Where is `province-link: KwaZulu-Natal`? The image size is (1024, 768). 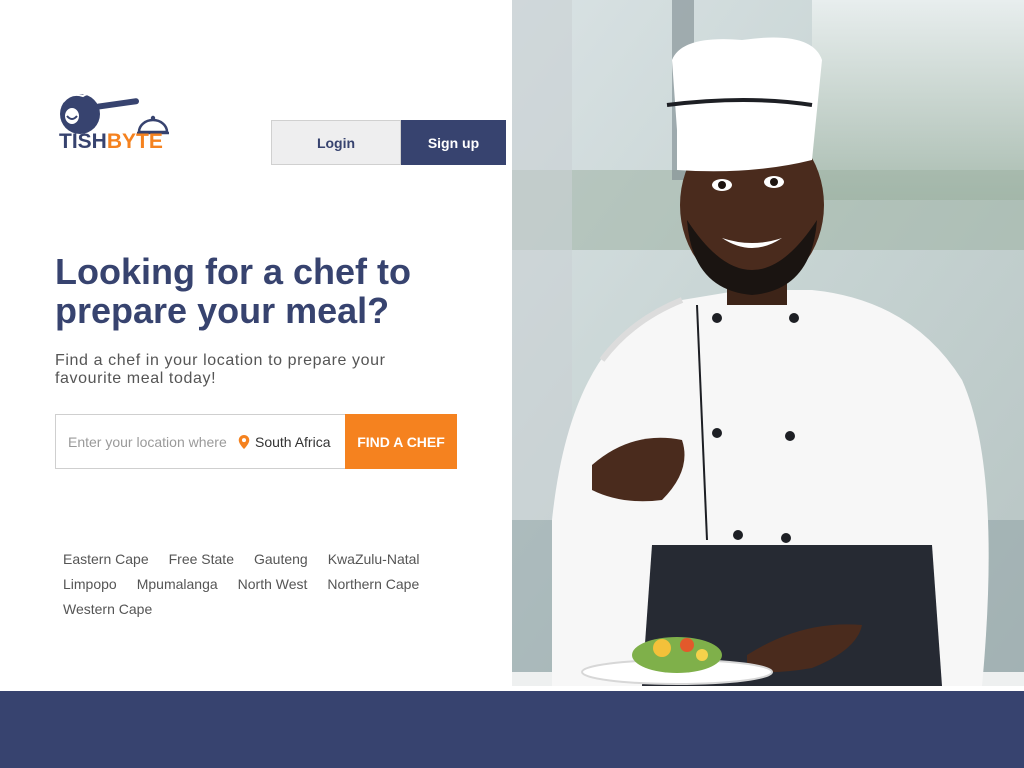 province-link: KwaZulu-Natal is located at coordinates (374, 559).